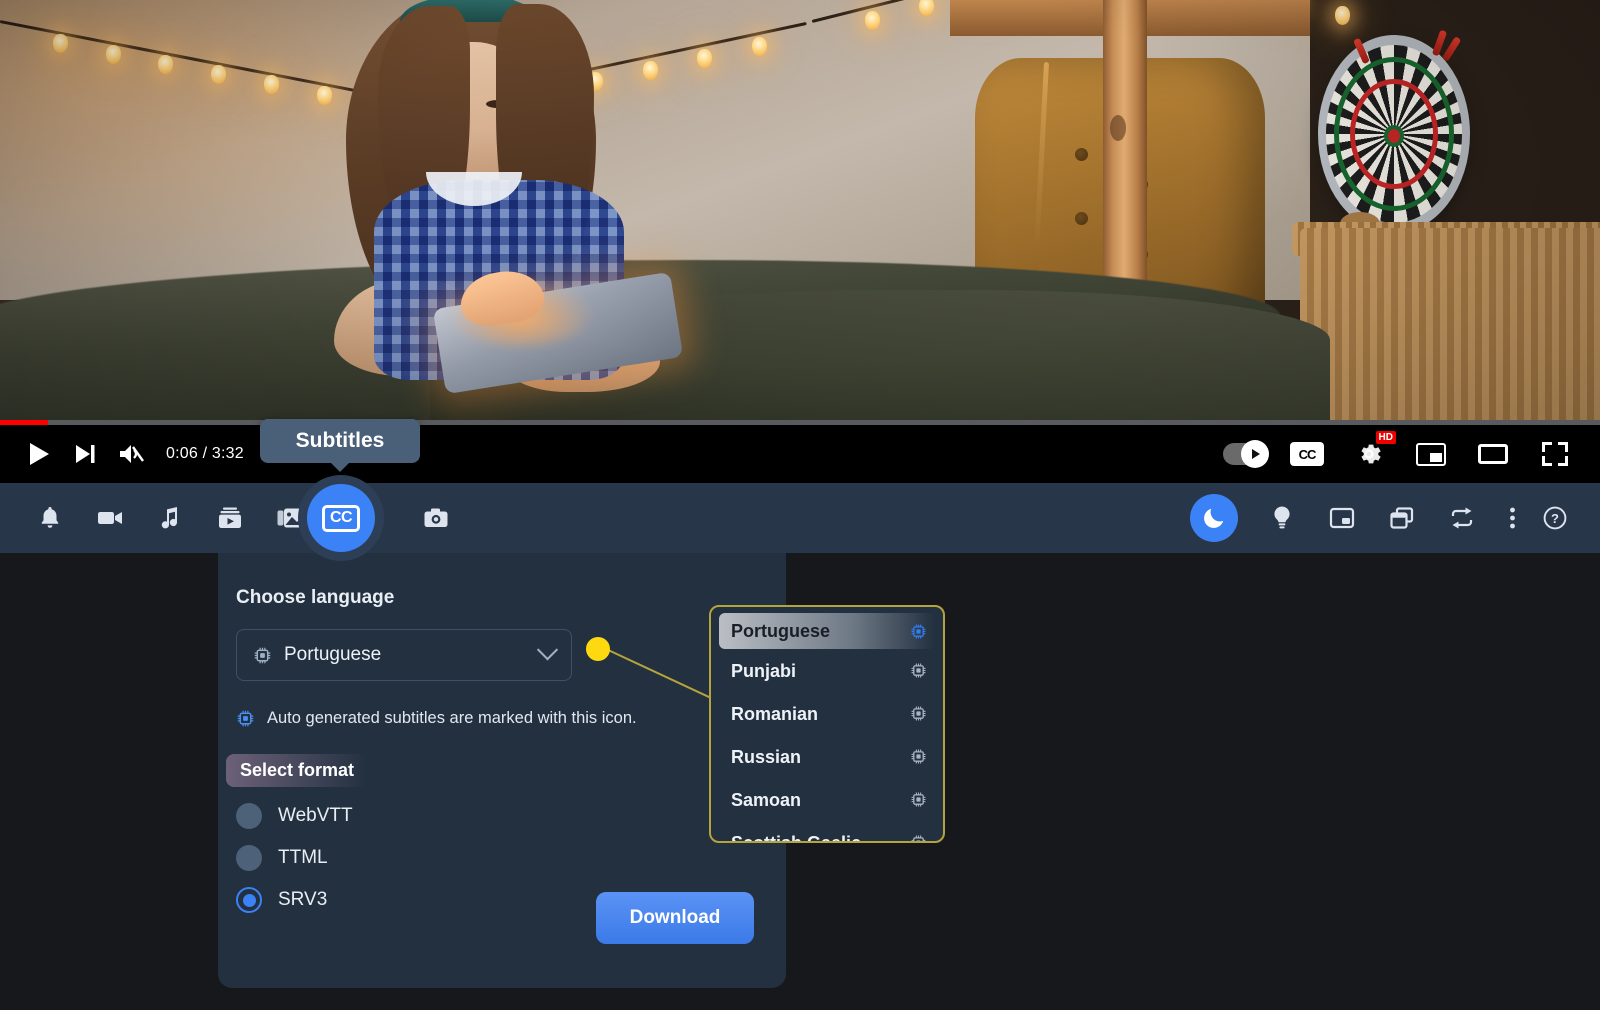 Image resolution: width=1600 pixels, height=1010 pixels. I want to click on kebab-menu-icon, so click(1512, 518).